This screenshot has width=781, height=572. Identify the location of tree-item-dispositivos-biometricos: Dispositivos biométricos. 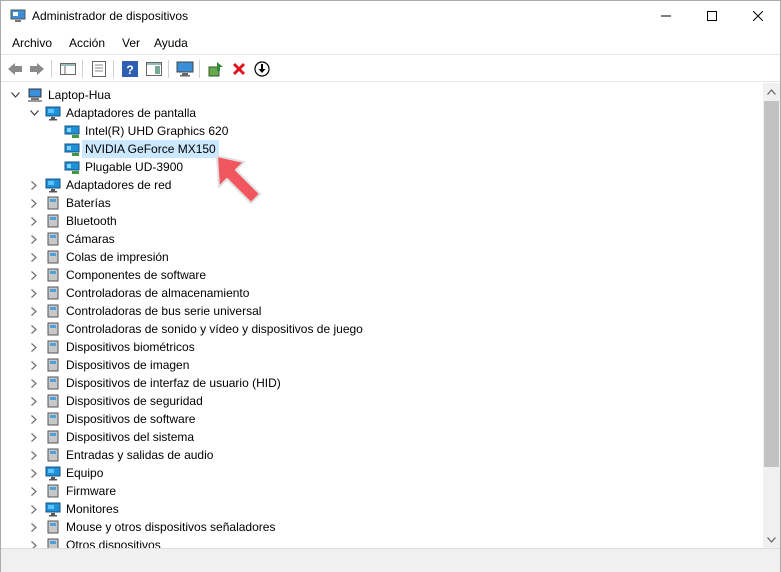
(382, 347).